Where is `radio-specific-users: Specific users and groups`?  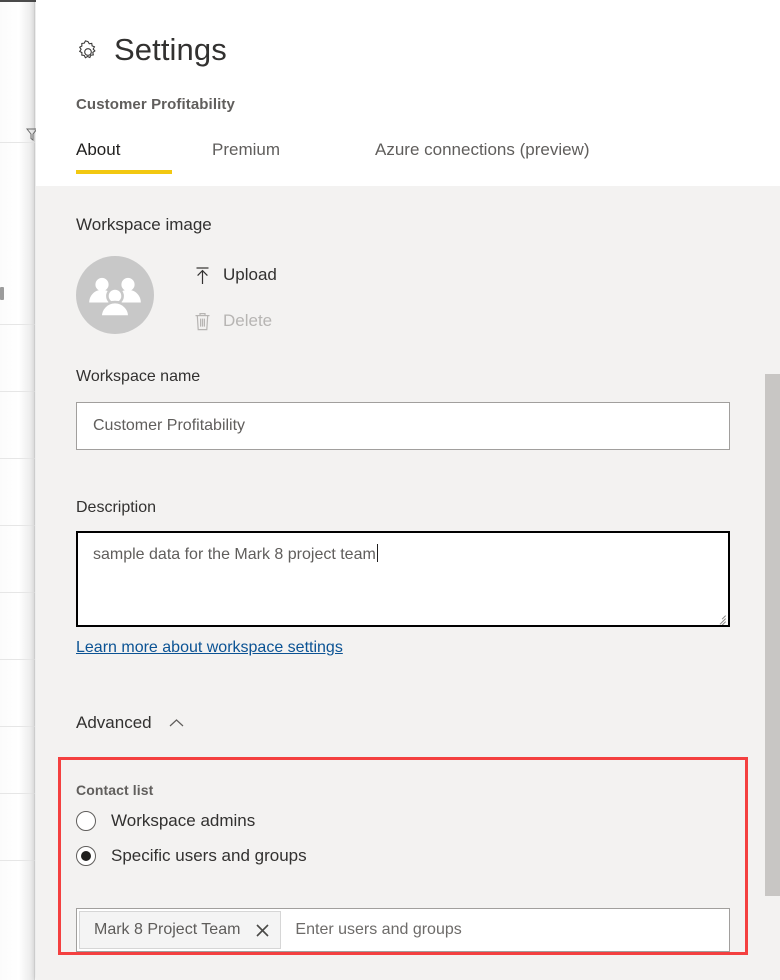 radio-specific-users: Specific users and groups is located at coordinates (191, 856).